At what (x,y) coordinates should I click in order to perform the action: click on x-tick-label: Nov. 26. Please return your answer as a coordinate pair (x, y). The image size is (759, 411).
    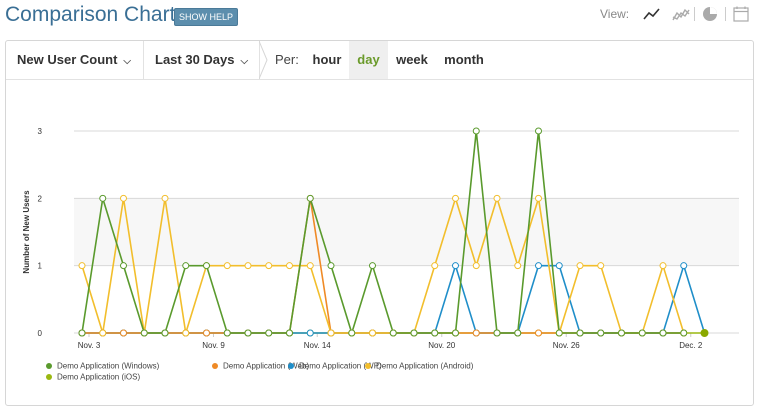
    Looking at the image, I should click on (567, 345).